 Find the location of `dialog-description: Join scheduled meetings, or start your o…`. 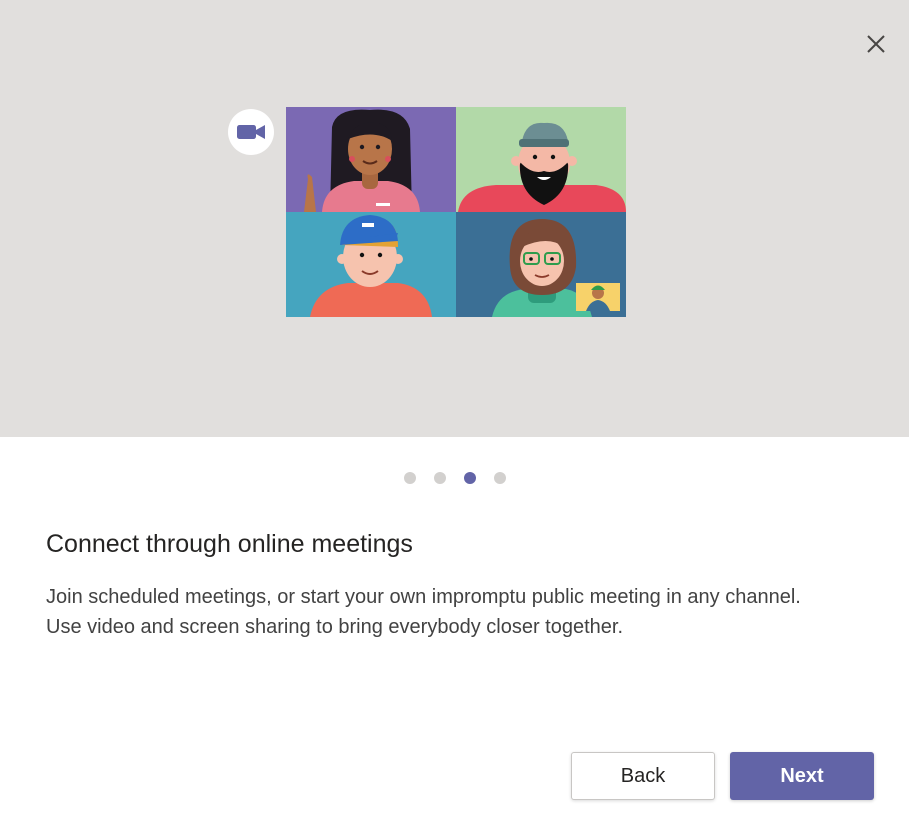

dialog-description: Join scheduled meetings, or start your o… is located at coordinates (466, 612).